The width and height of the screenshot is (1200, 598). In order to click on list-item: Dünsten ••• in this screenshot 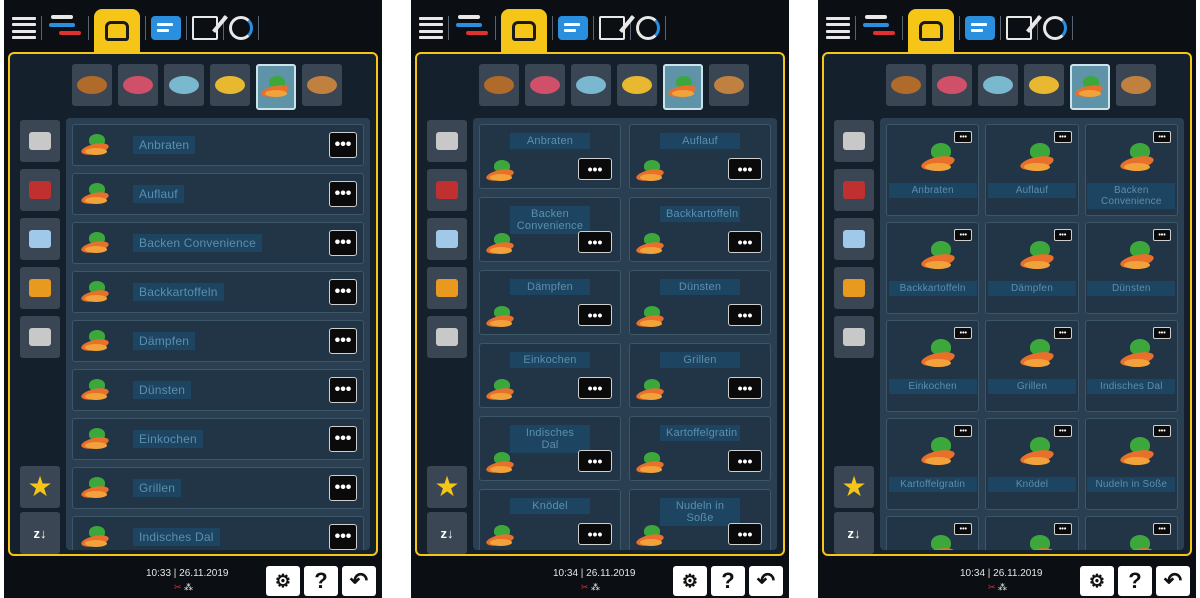, I will do `click(218, 390)`.